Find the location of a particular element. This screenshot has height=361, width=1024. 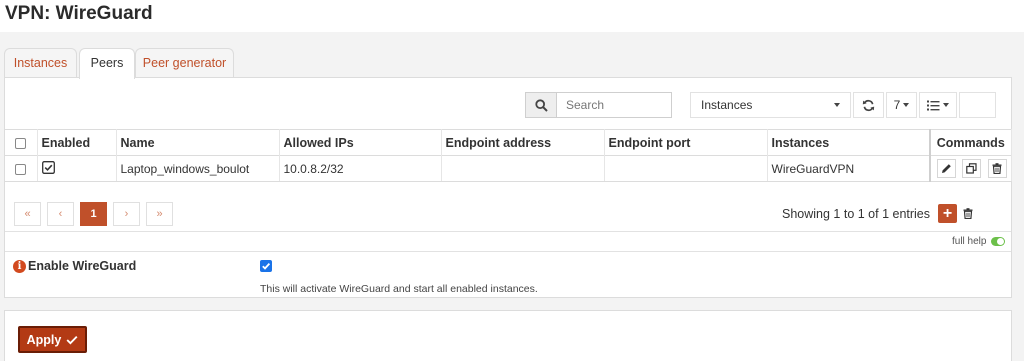

refresh-button is located at coordinates (868, 105).